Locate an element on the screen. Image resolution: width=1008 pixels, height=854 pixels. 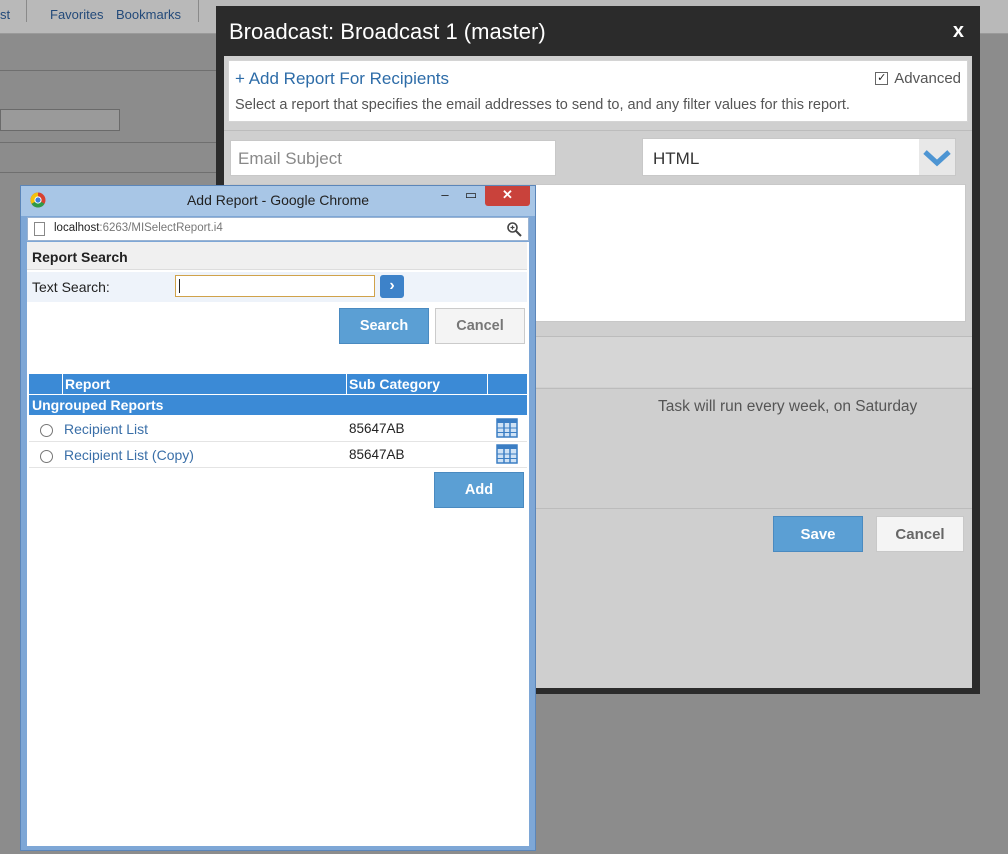
column-header-report: Report is located at coordinates (87, 384).